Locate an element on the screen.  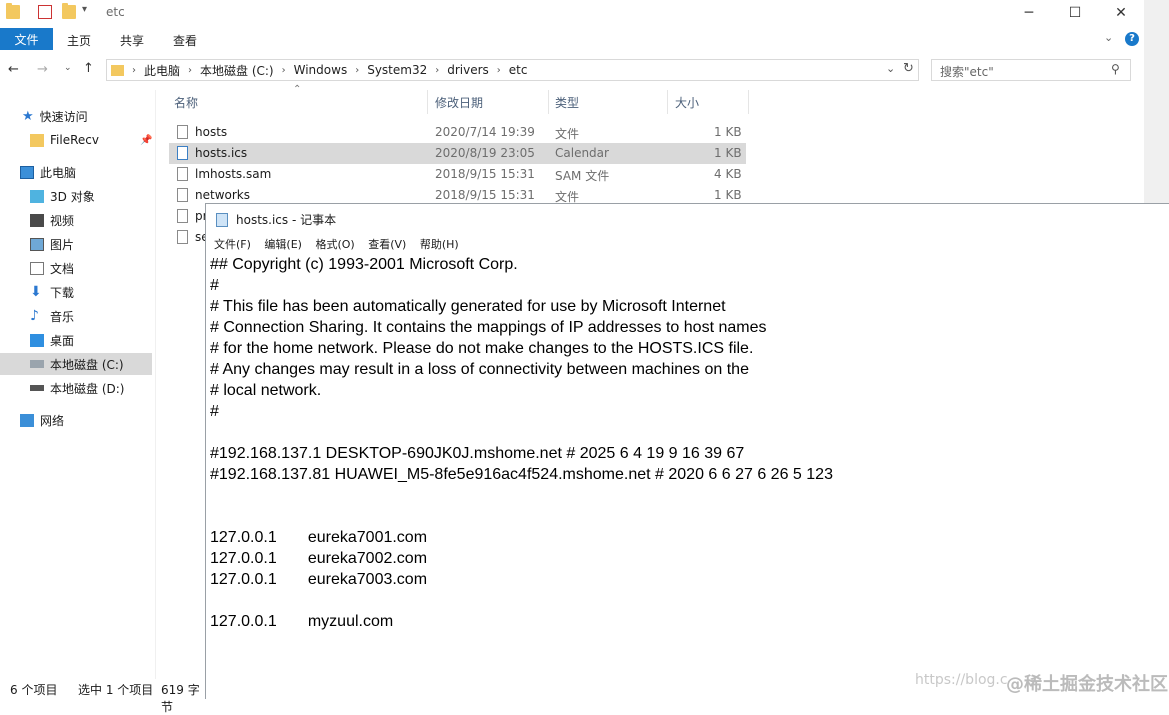
minimize-button: ─ is located at coordinates (1029, 13).